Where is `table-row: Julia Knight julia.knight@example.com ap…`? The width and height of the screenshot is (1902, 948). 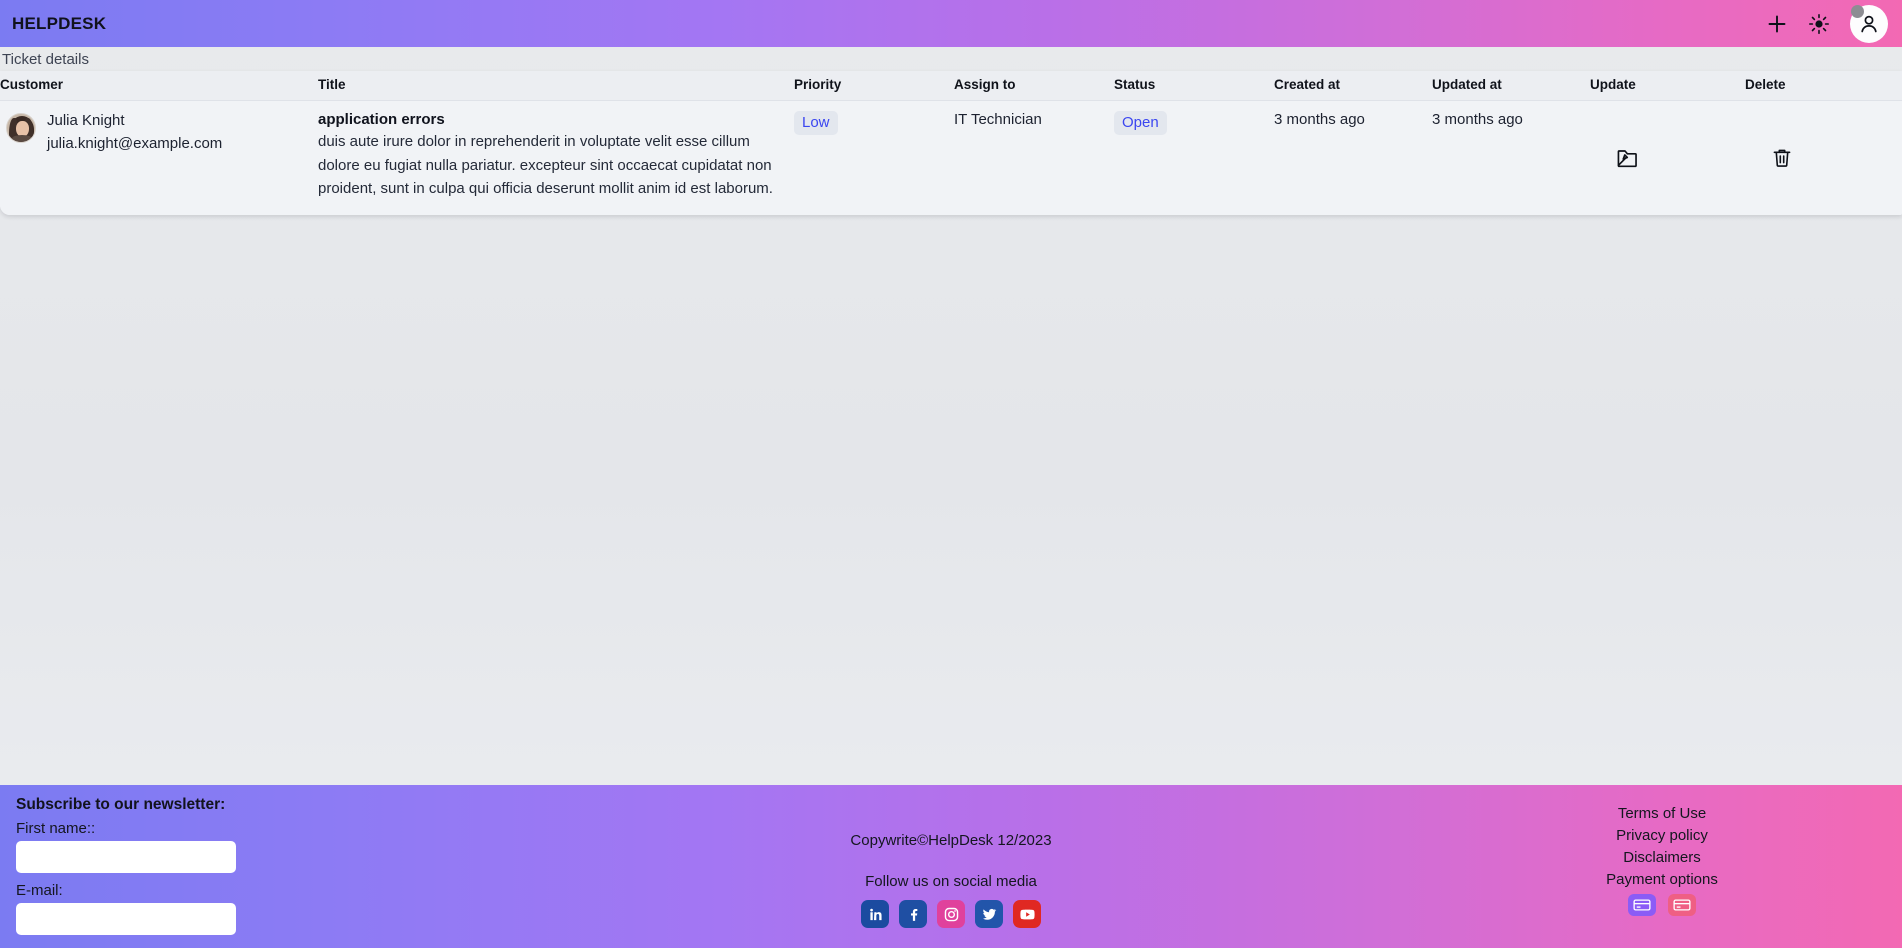
table-row: Julia Knight julia.knight@example.com ap… is located at coordinates (951, 157).